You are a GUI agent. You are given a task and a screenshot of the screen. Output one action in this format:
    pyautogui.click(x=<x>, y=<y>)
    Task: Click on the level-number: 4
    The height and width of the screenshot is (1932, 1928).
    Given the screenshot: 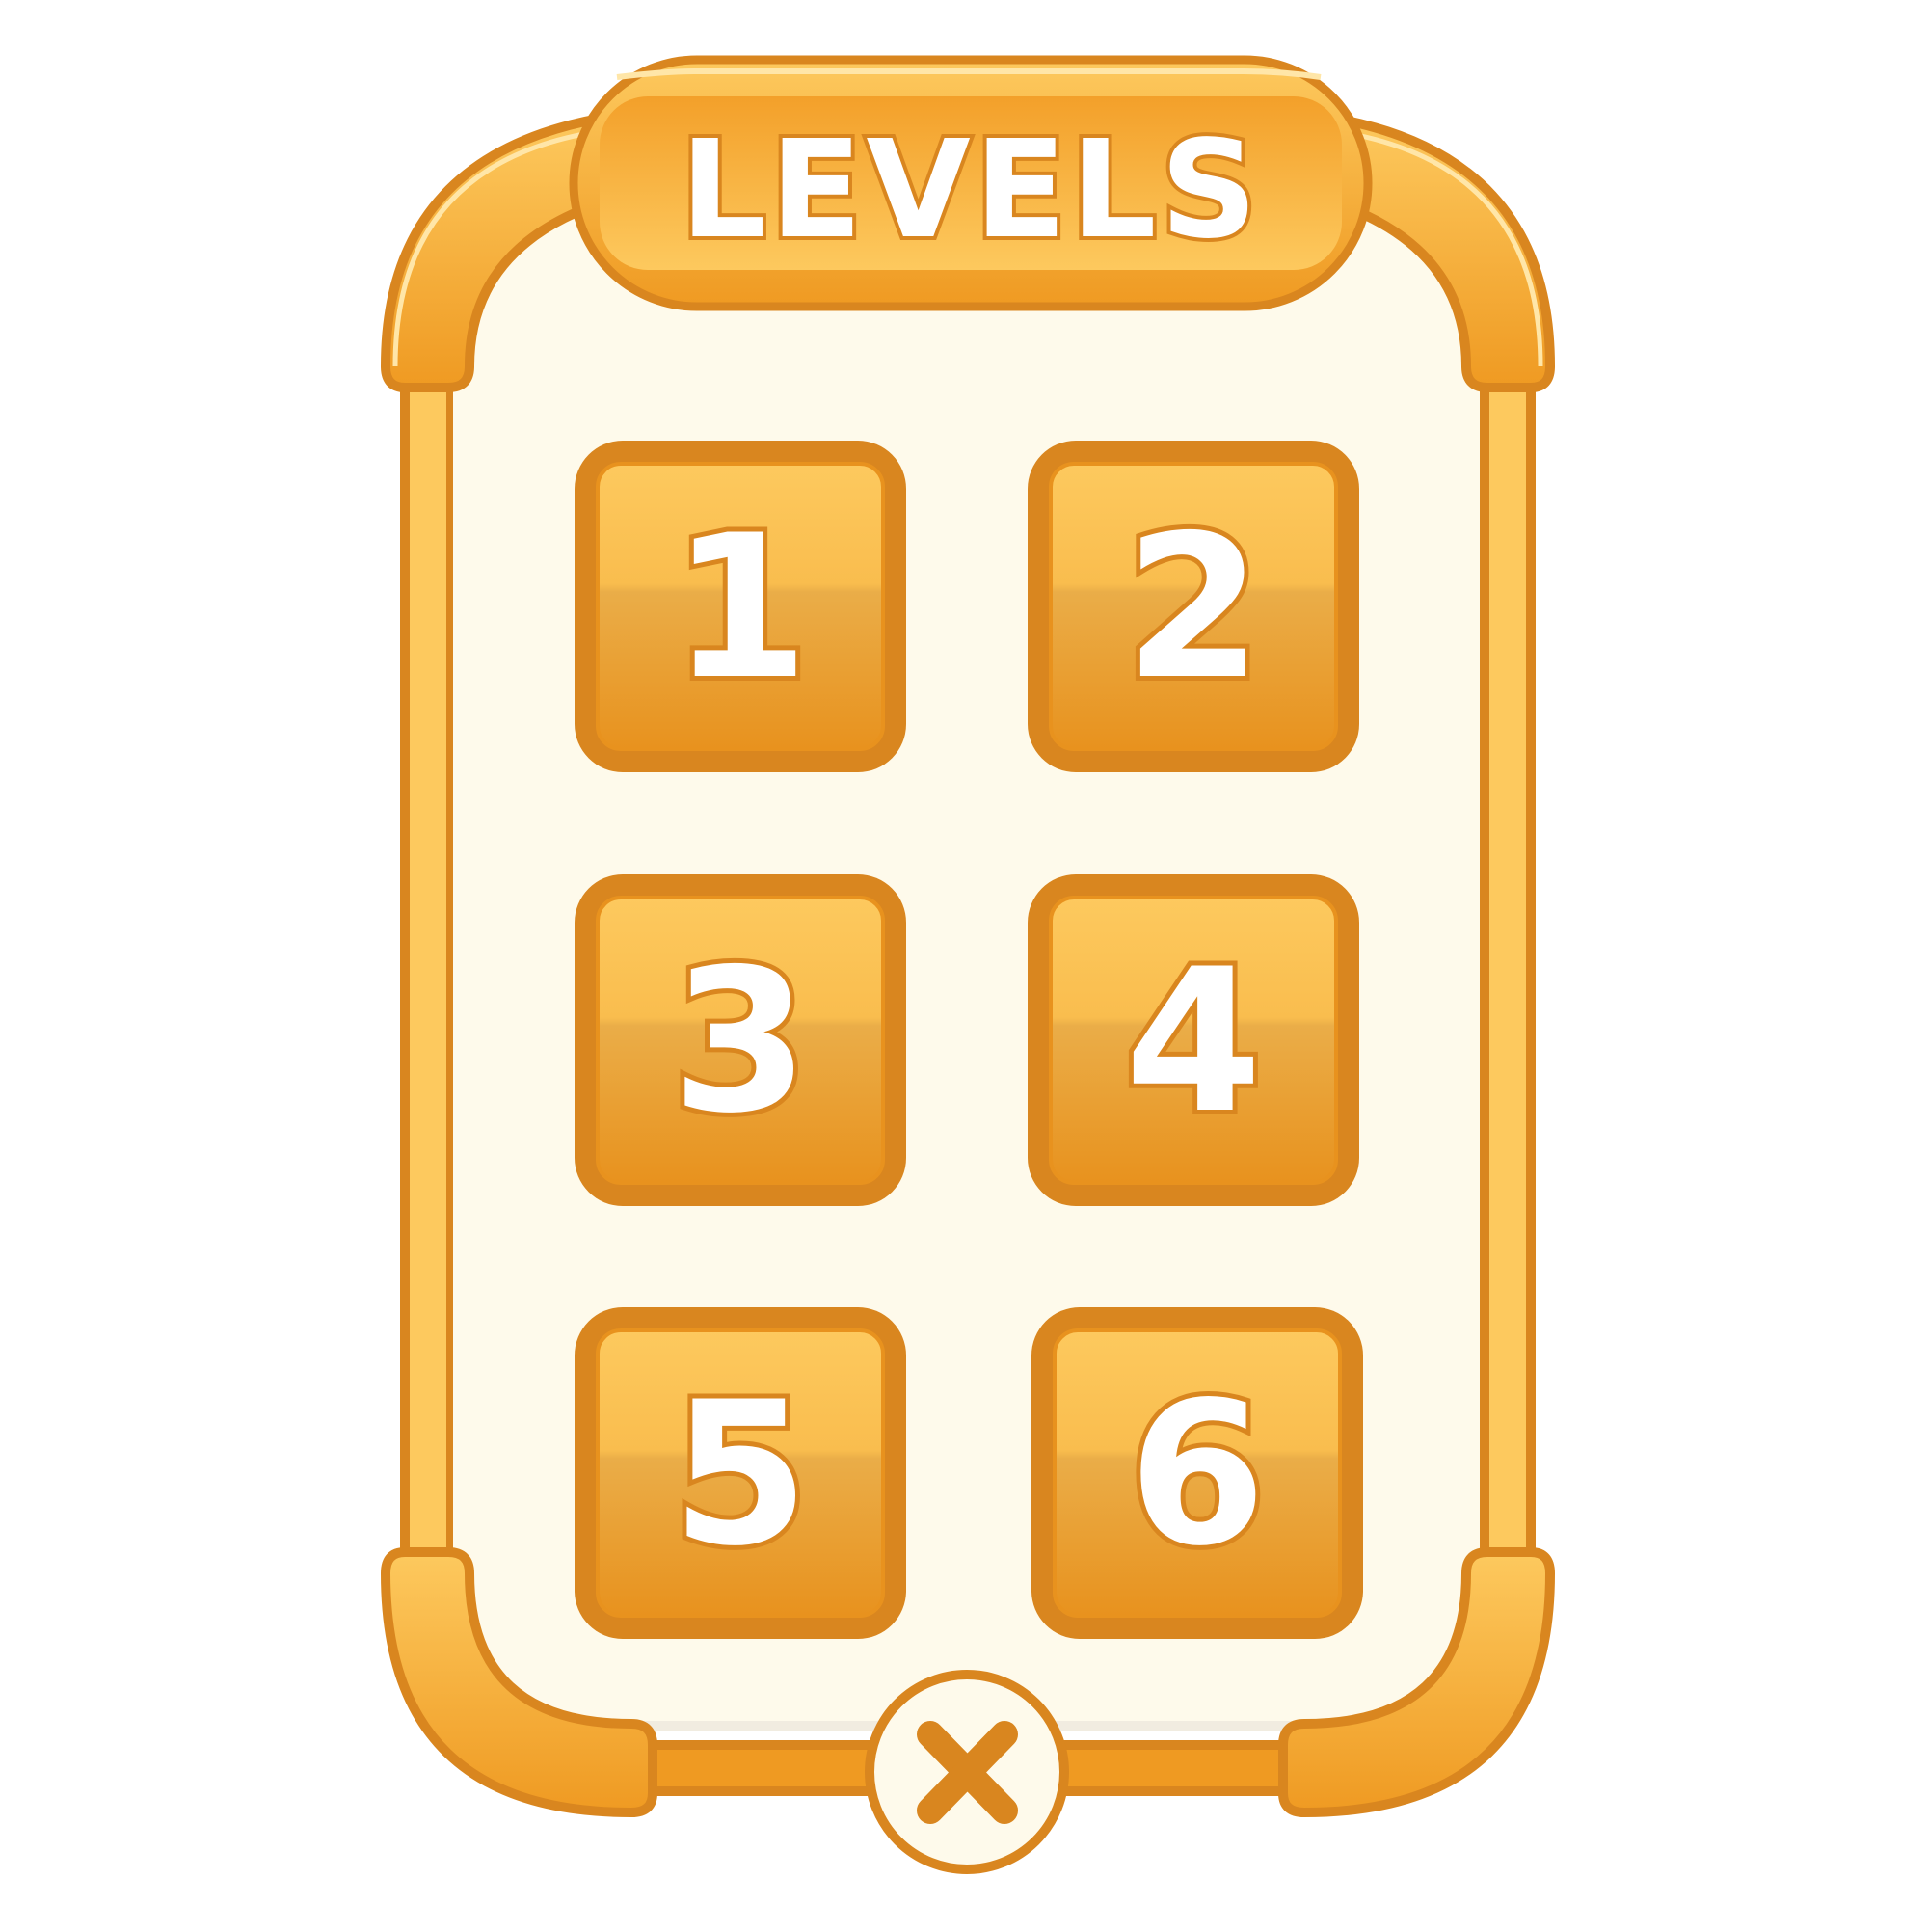 What is the action you would take?
    pyautogui.click(x=1194, y=1042)
    